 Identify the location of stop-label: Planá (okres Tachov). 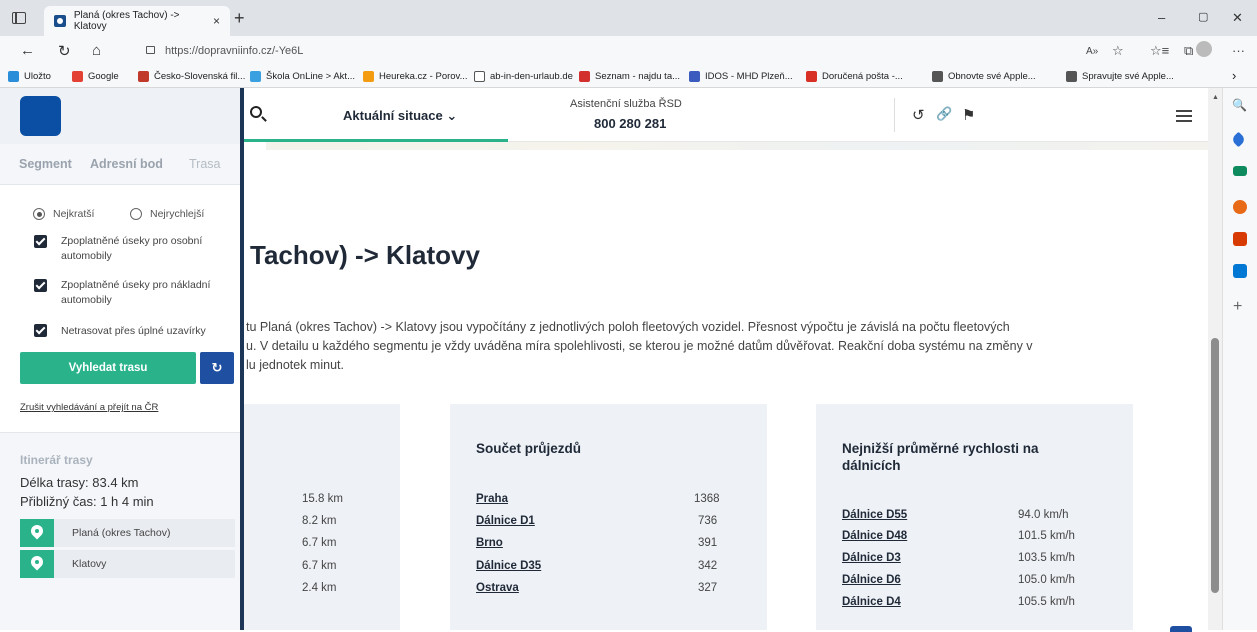
(121, 533).